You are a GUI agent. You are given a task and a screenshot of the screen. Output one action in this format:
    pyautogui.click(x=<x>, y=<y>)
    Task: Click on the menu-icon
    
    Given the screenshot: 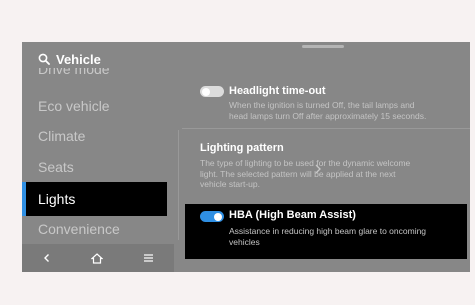 What is the action you would take?
    pyautogui.click(x=148, y=258)
    